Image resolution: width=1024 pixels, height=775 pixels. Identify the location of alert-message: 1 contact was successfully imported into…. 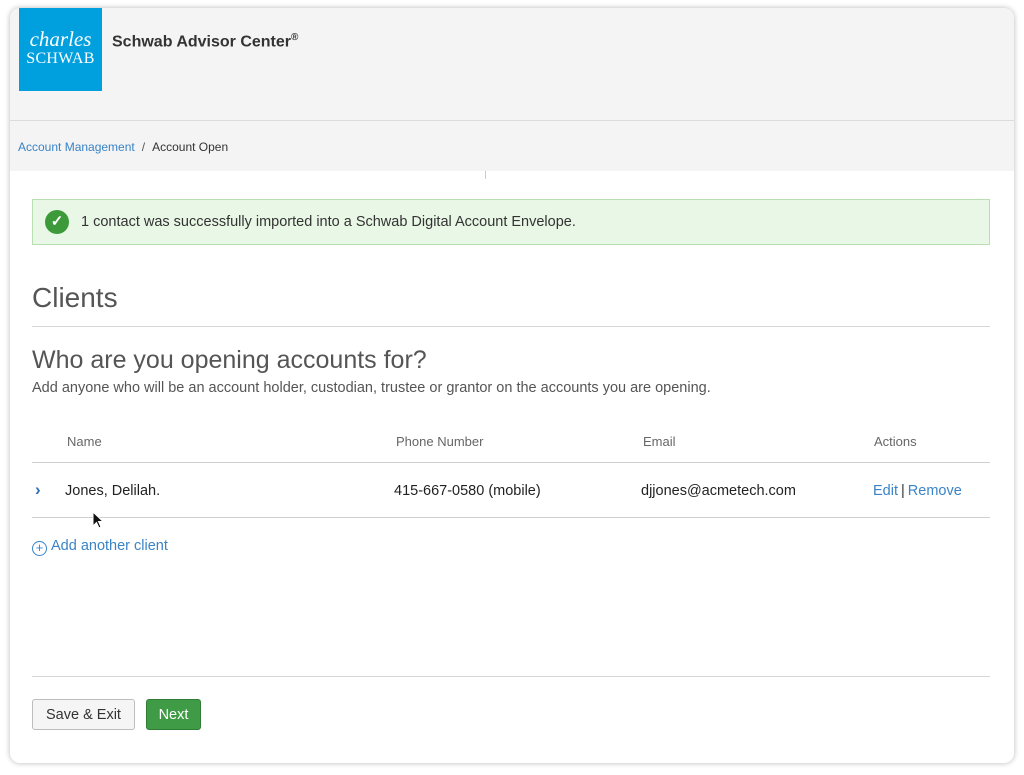
(328, 222).